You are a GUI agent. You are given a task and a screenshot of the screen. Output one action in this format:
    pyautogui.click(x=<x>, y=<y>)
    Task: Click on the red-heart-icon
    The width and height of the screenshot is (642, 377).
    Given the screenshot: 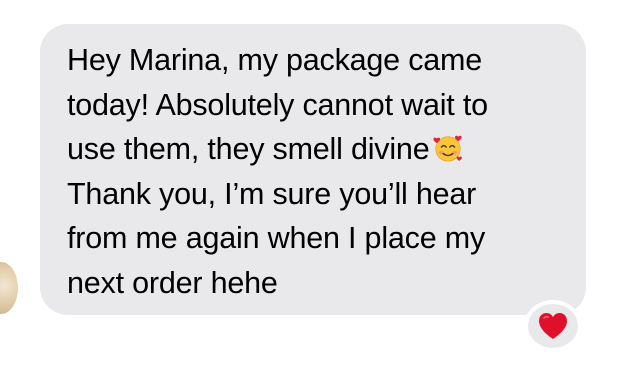 What is the action you would take?
    pyautogui.click(x=553, y=326)
    